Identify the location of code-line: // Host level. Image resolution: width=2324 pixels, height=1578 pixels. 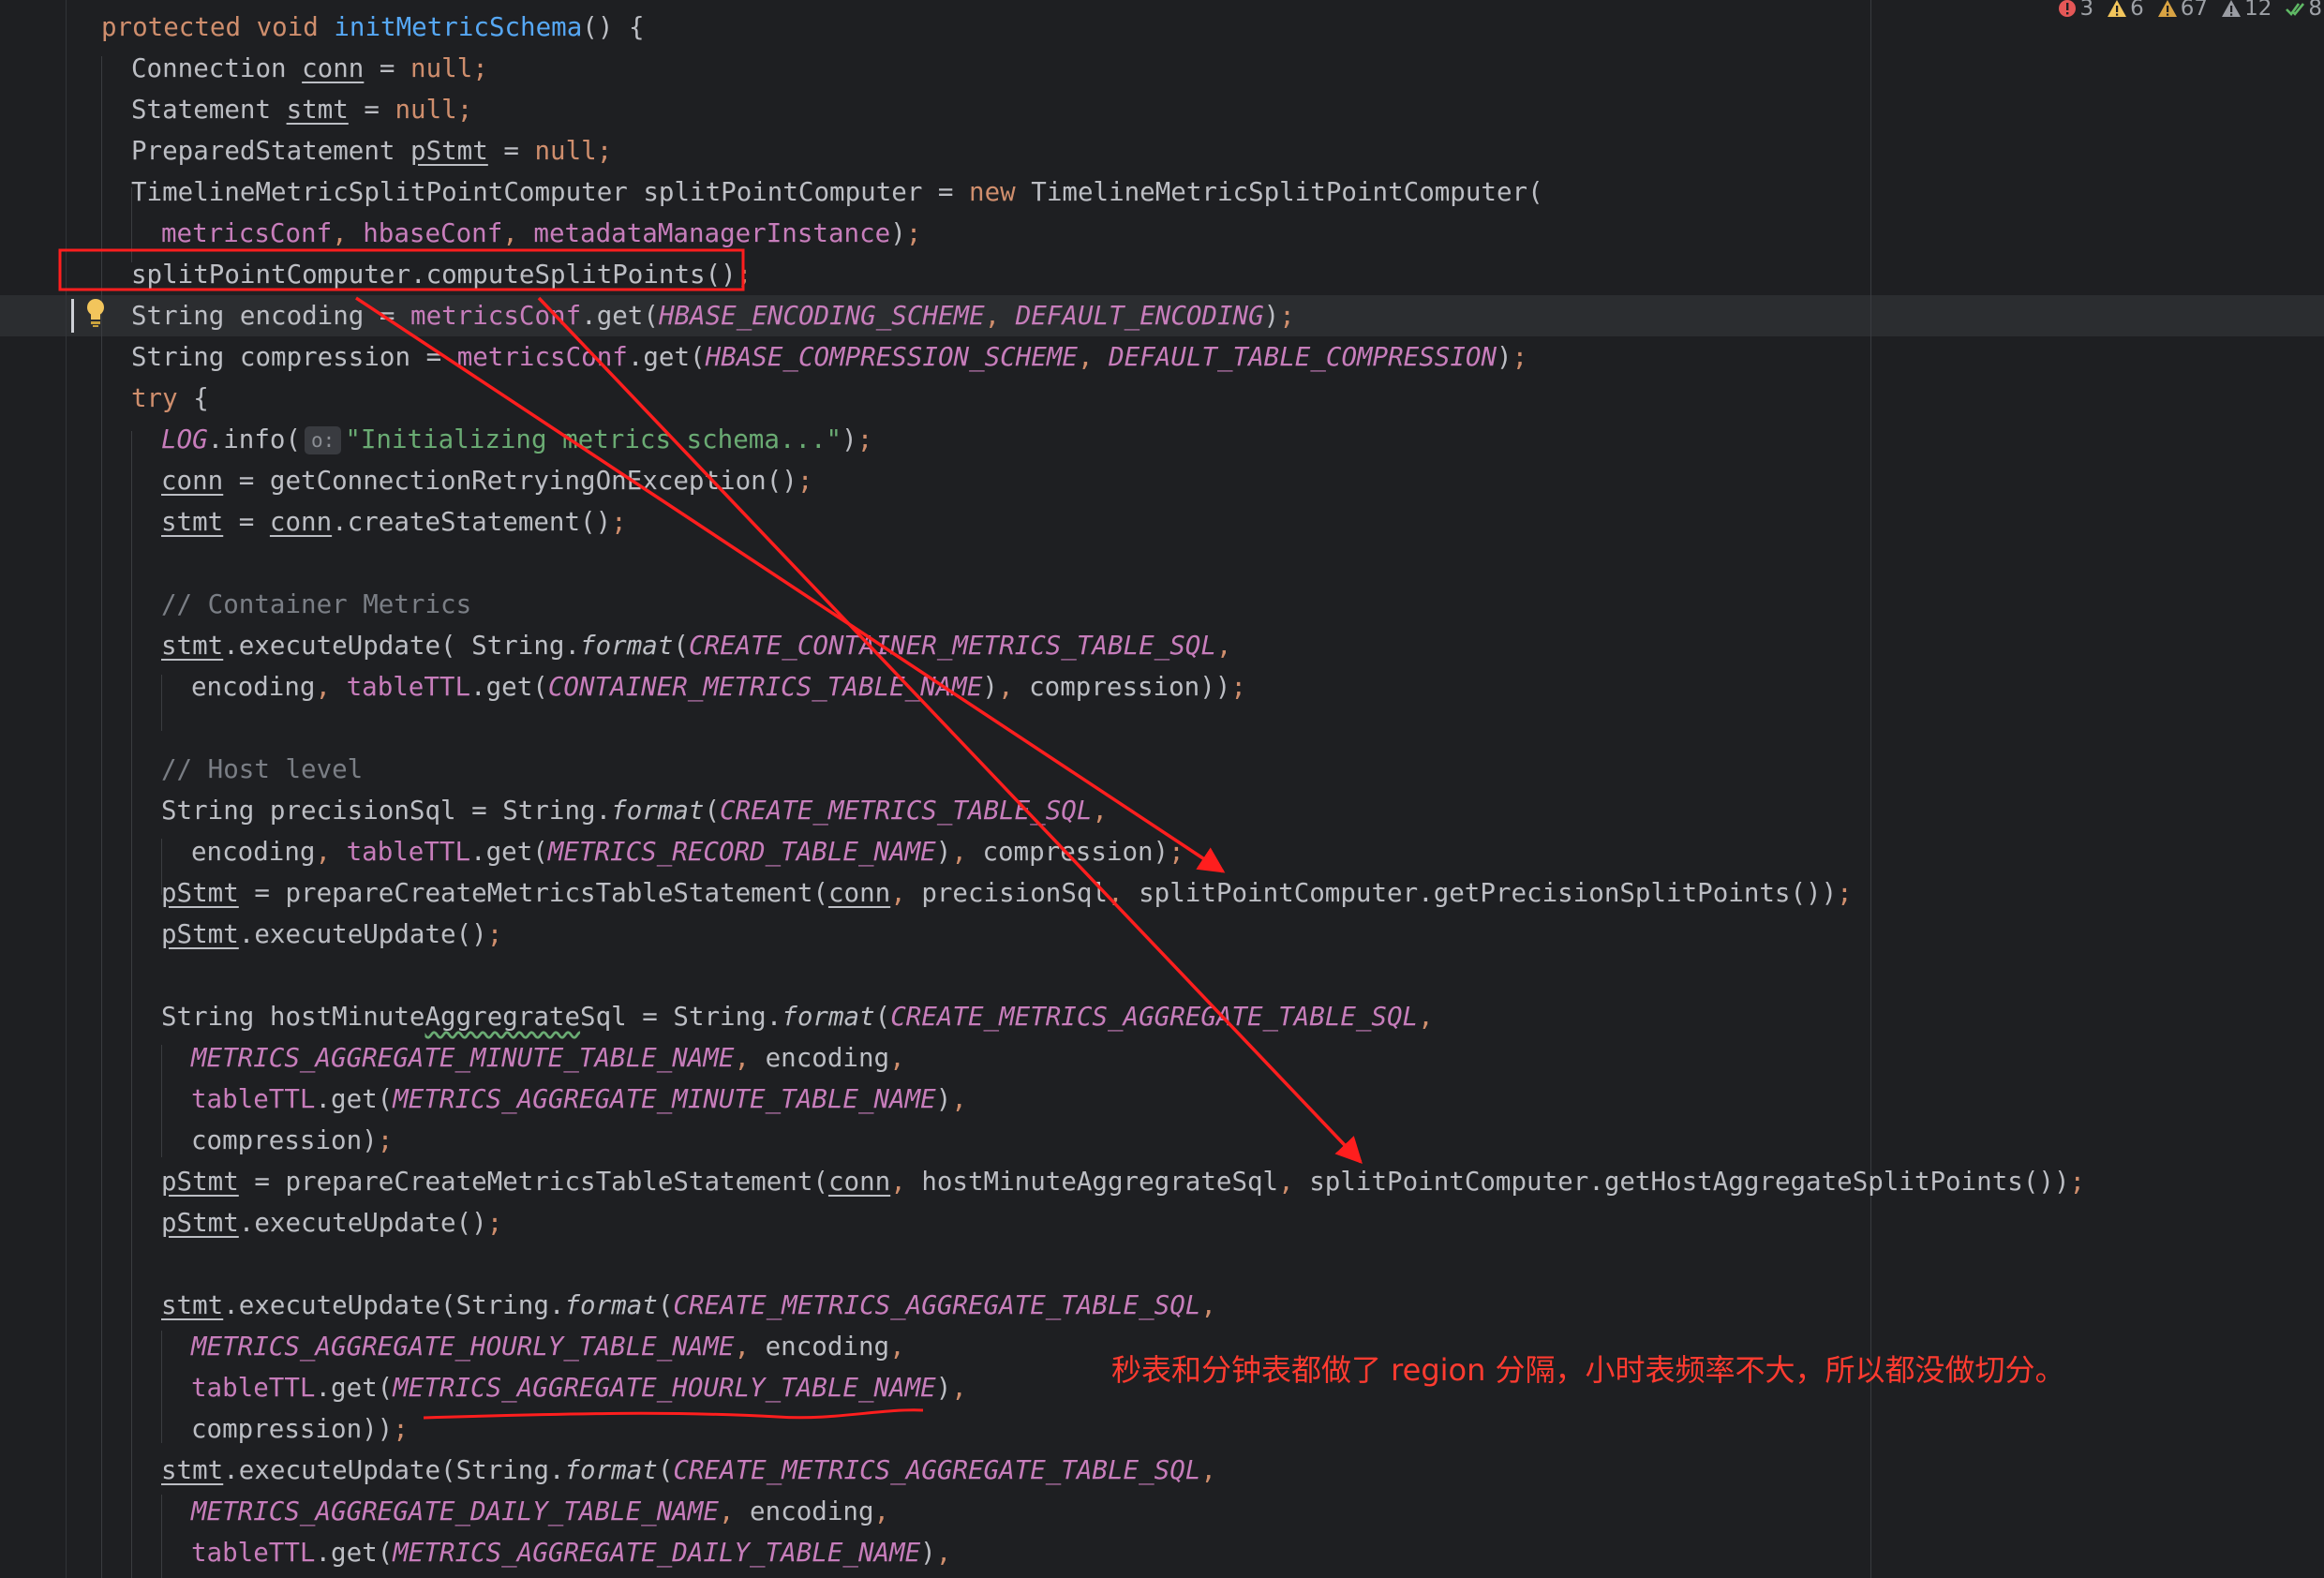
(262, 770).